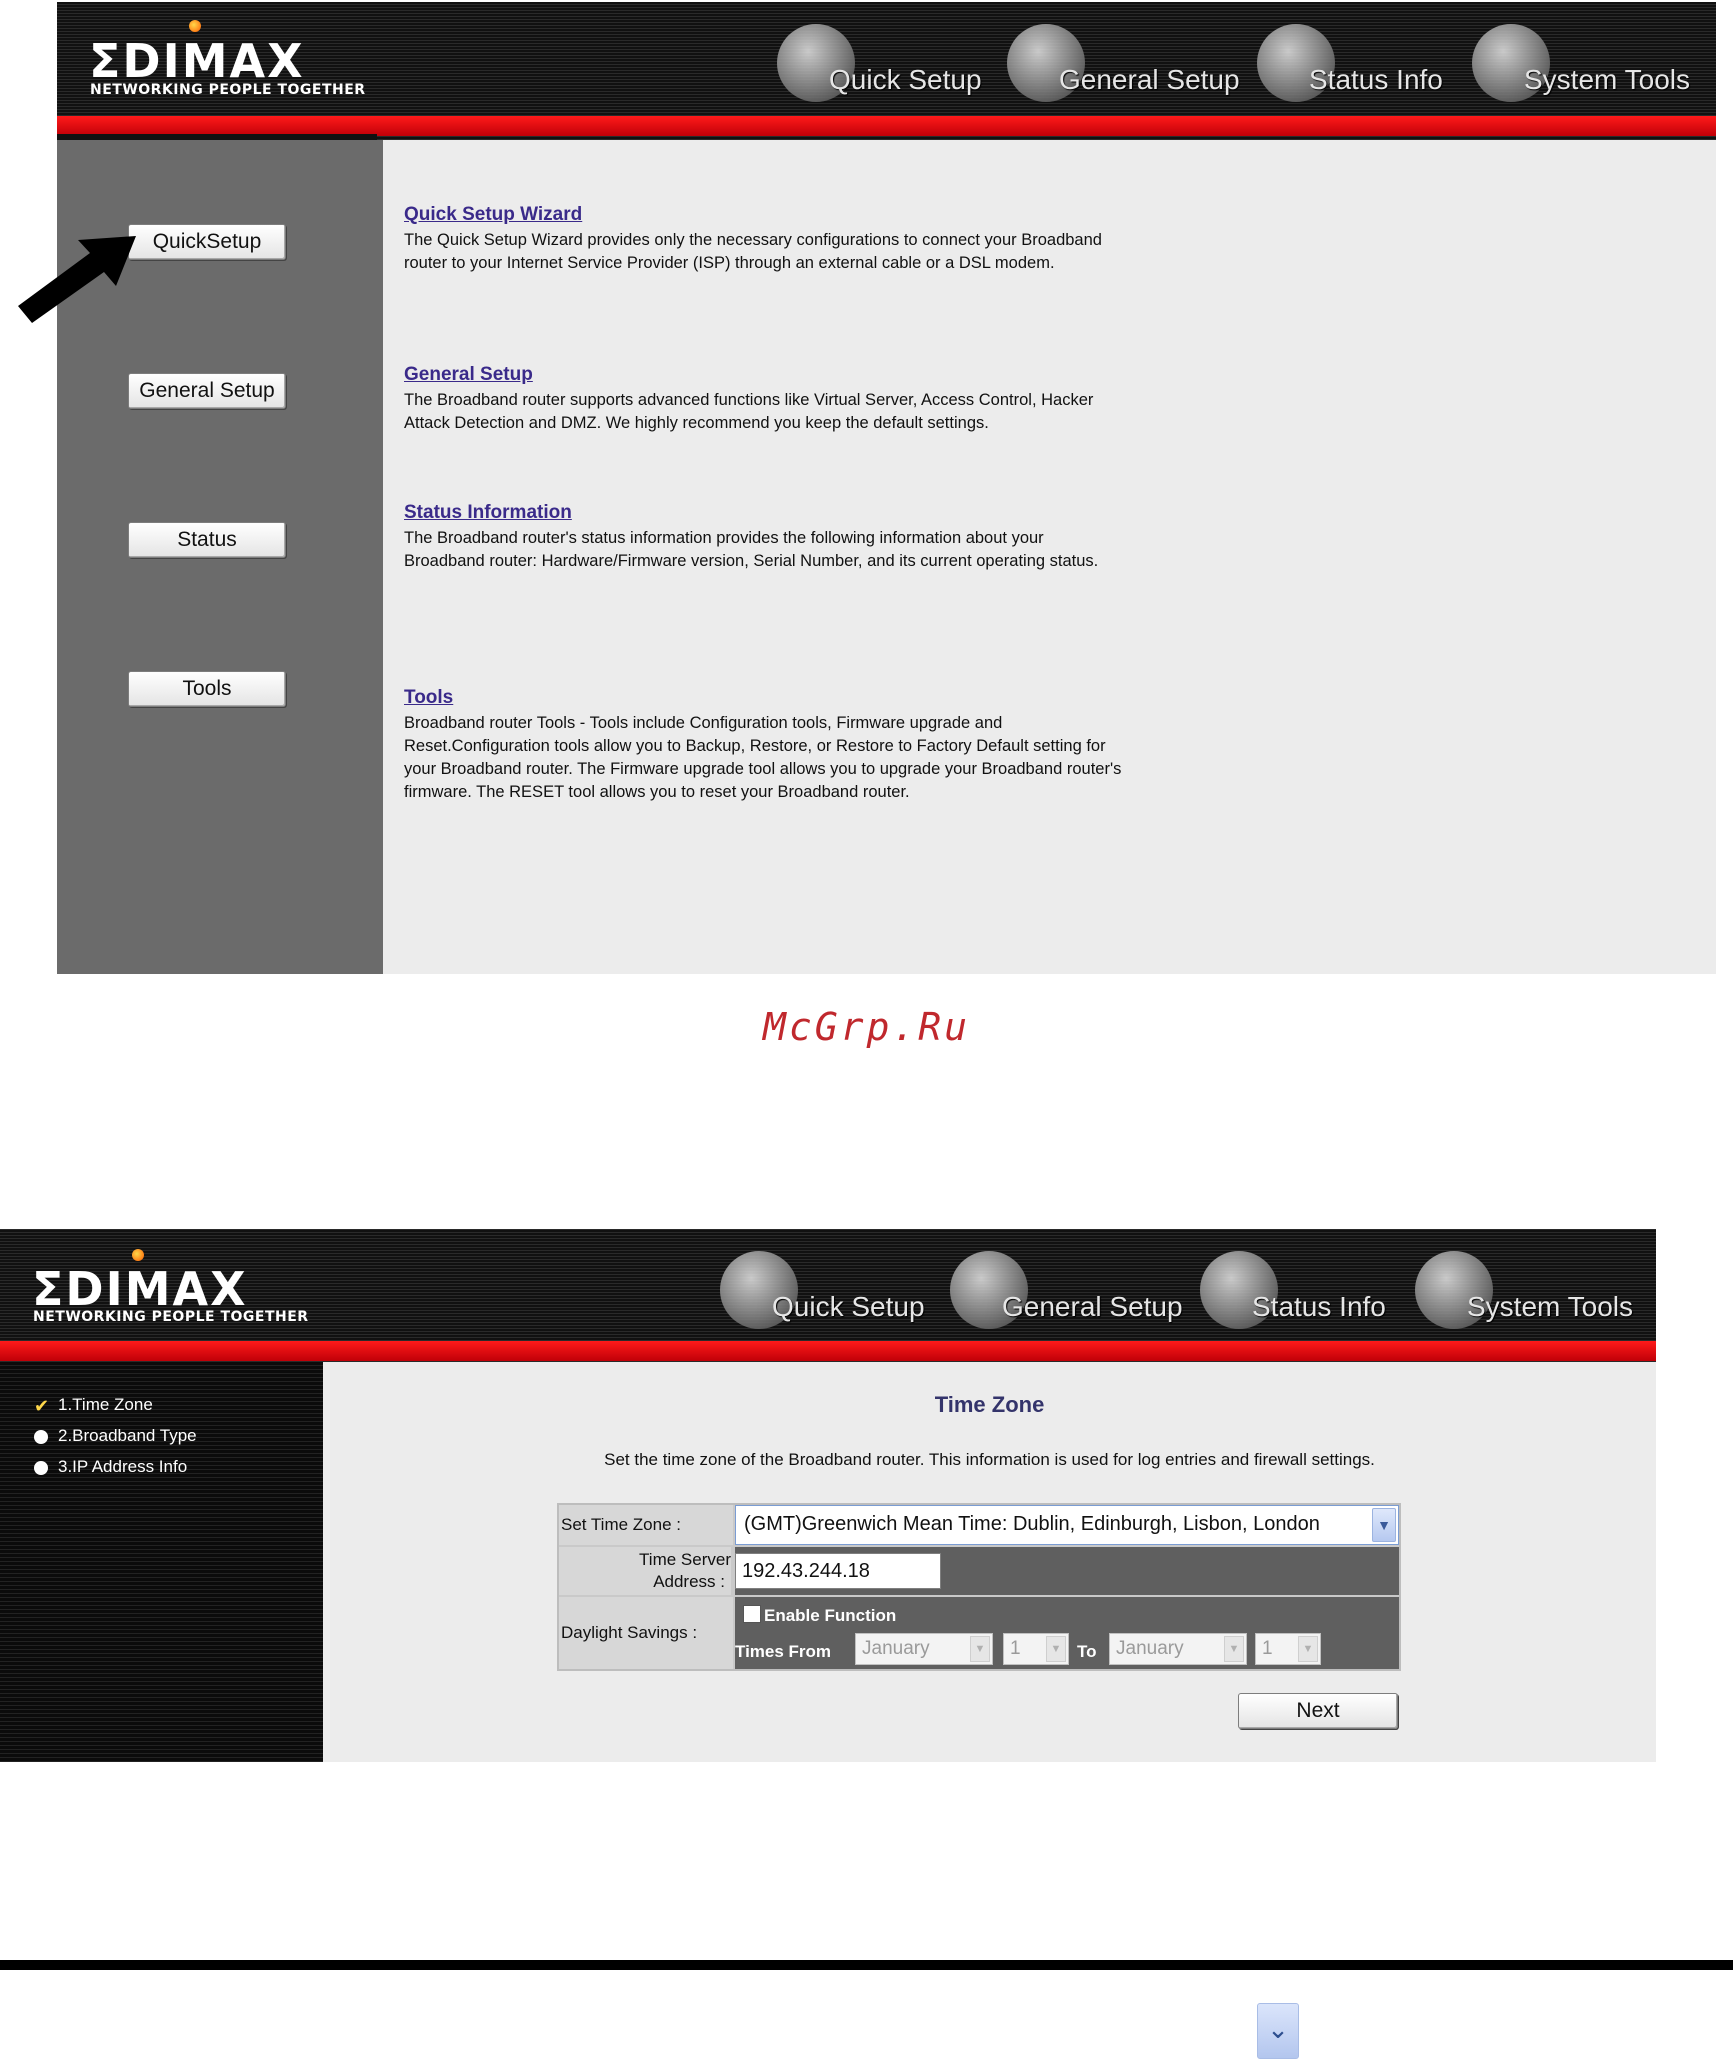 This screenshot has height=2059, width=1733. I want to click on pointer-arrow-icon, so click(77, 279).